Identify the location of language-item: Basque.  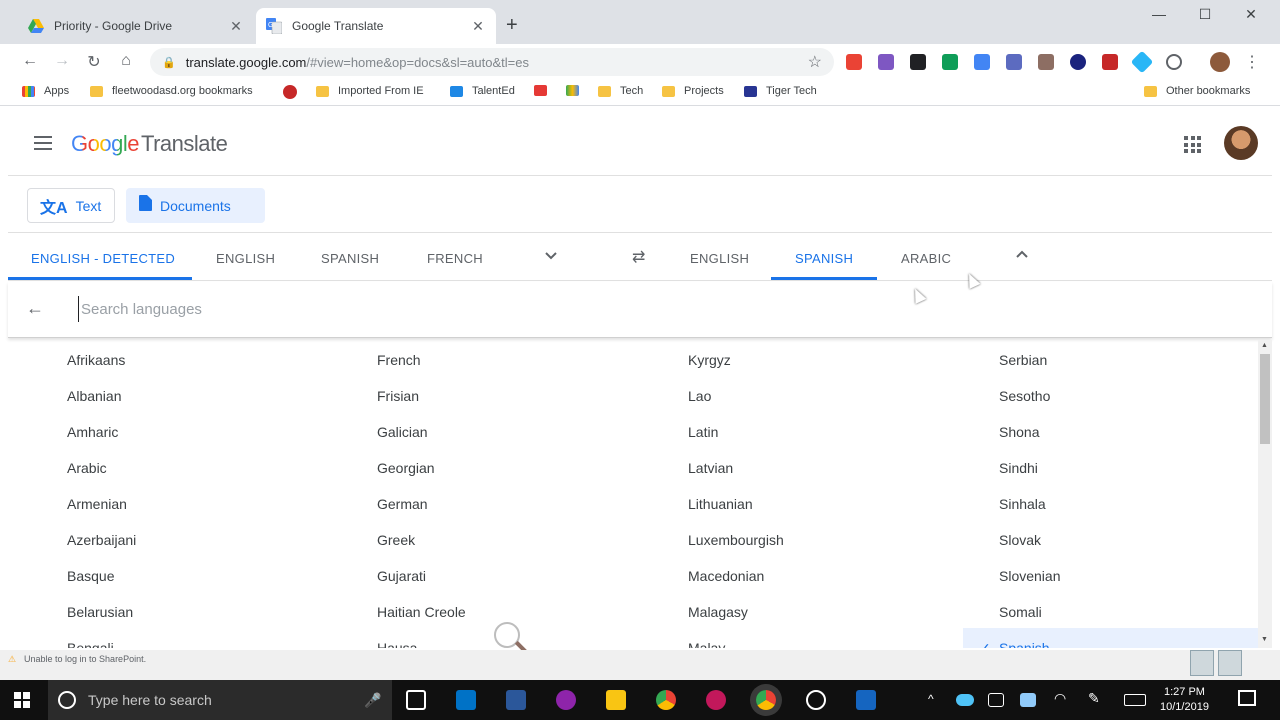
(101, 574).